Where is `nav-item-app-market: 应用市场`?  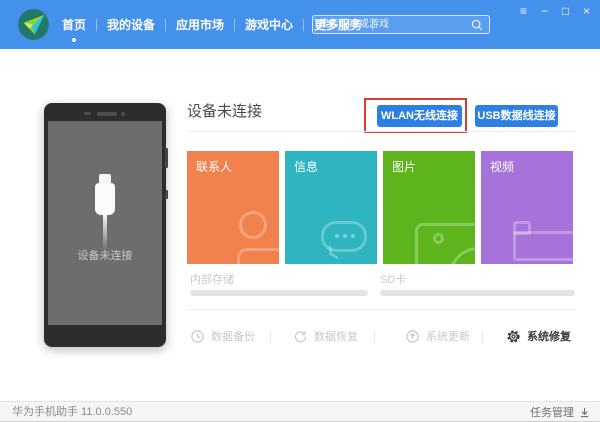
nav-item-app-market: 应用市场 is located at coordinates (200, 24).